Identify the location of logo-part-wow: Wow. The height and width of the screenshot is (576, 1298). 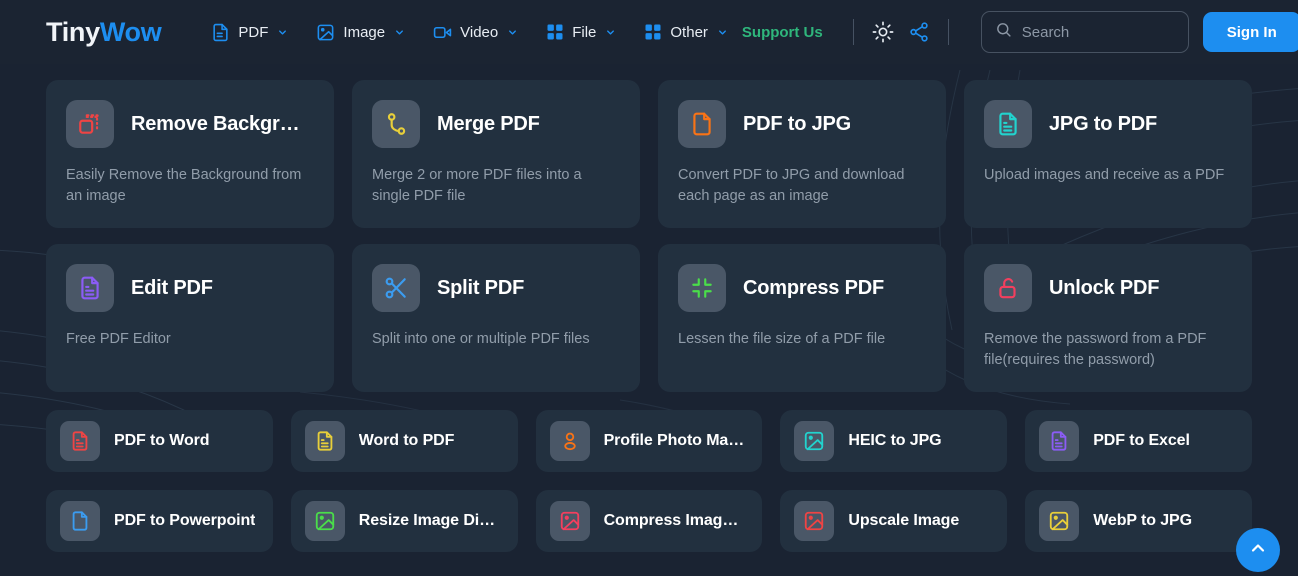
(130, 31).